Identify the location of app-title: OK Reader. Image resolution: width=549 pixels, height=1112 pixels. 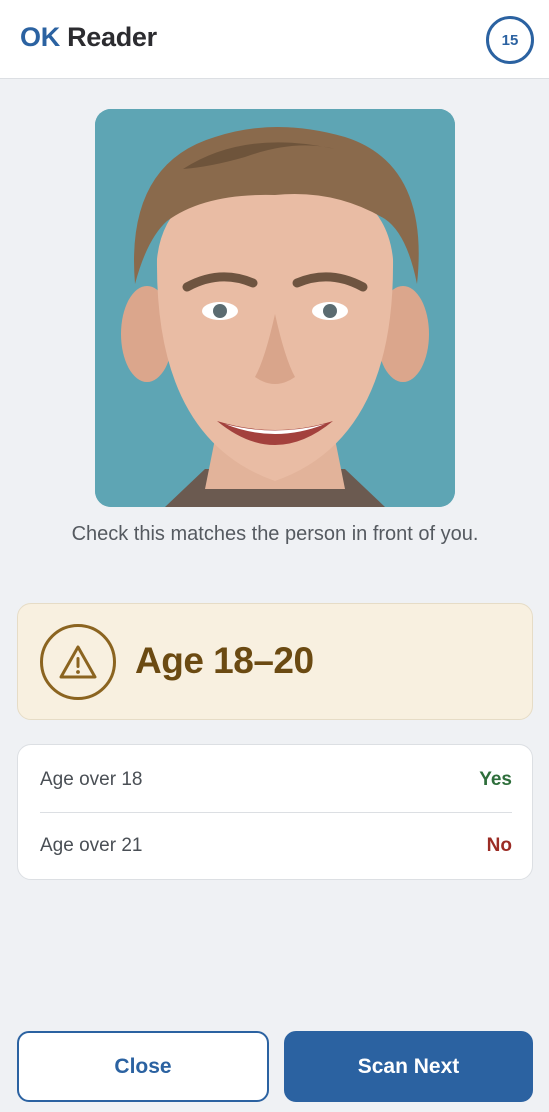
(88, 37).